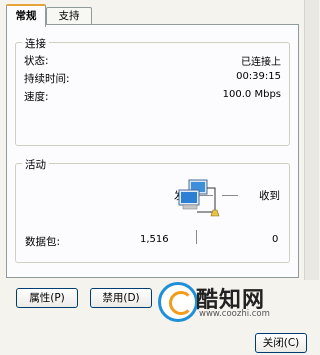 The image size is (320, 355). I want to click on close-button: 关闭(C), so click(281, 343).